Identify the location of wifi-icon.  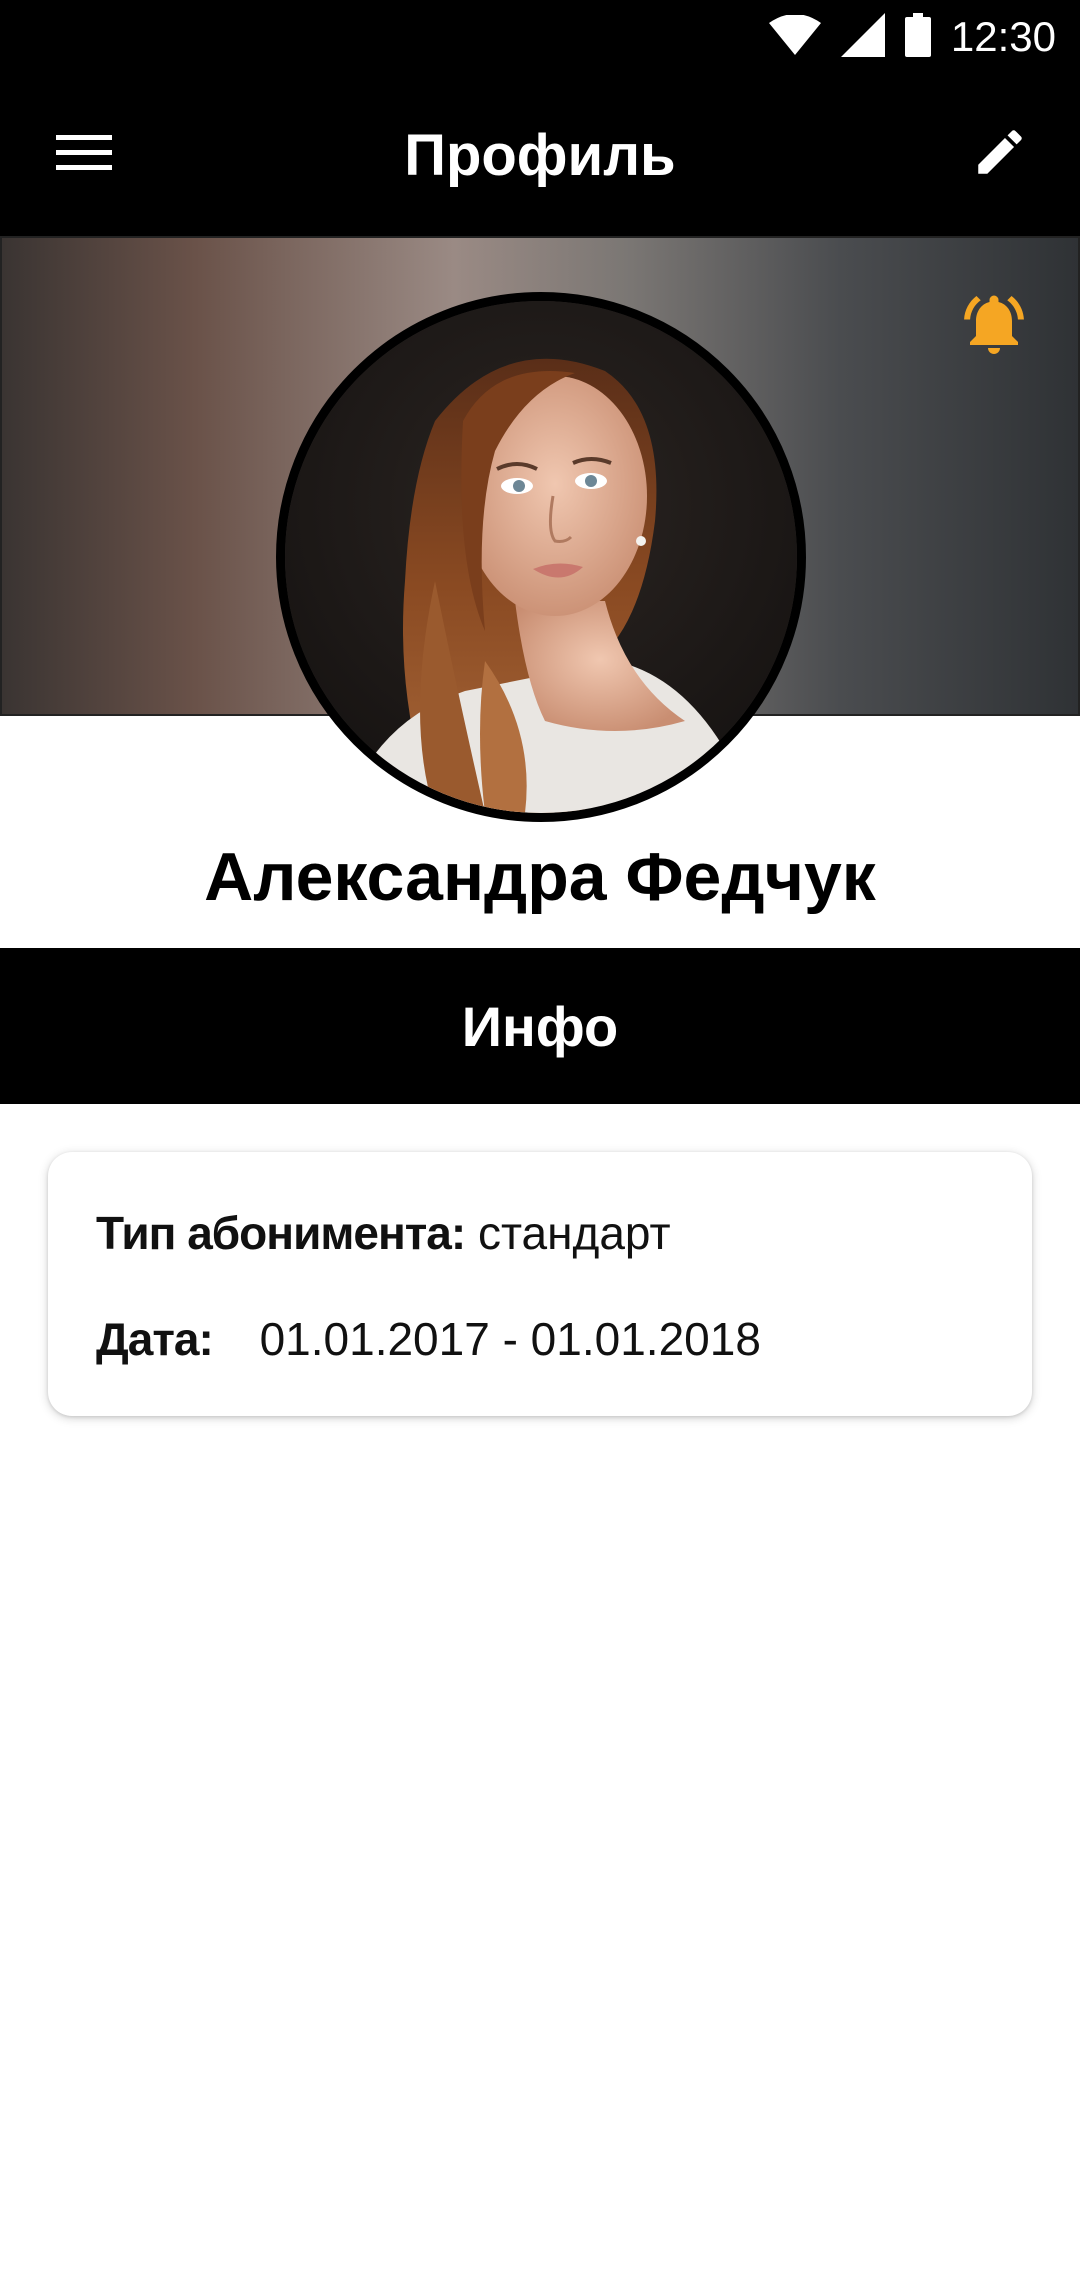
(794, 36).